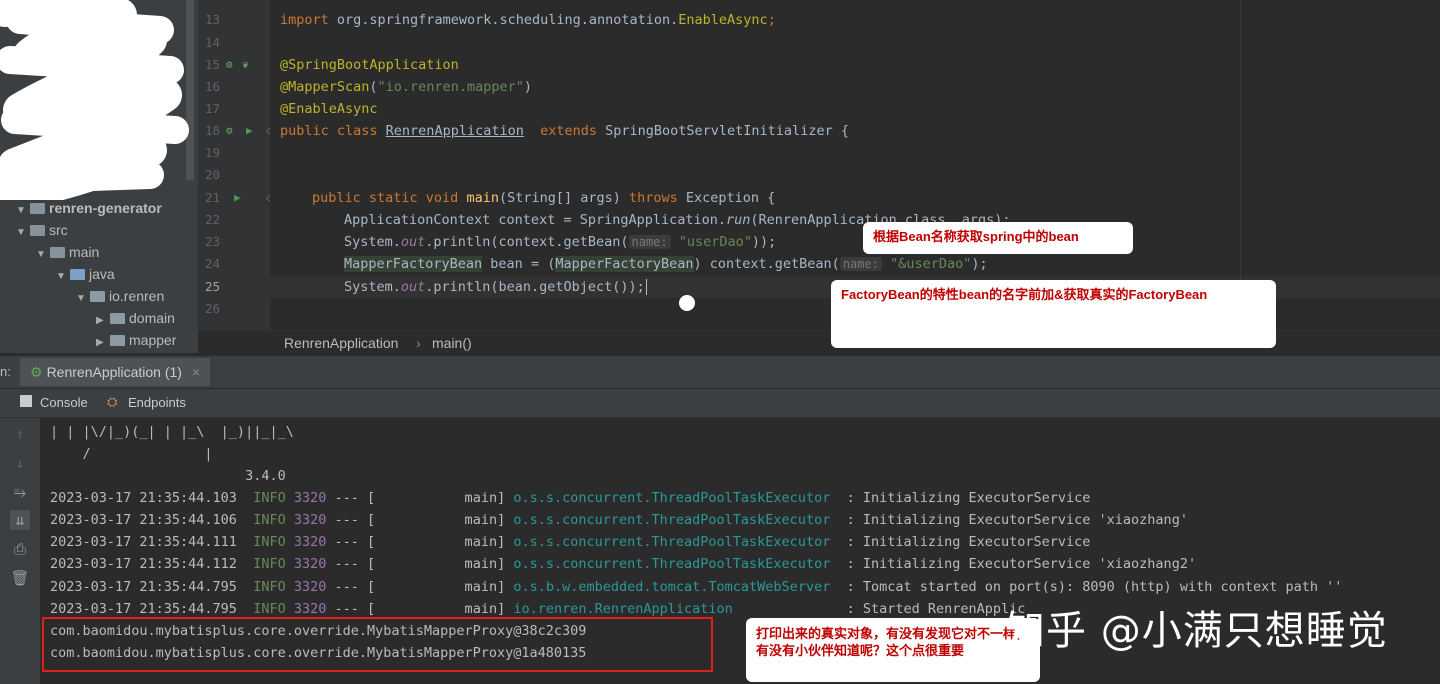 The width and height of the screenshot is (1440, 684). I want to click on breadcrumb-class: RenrenApplication, so click(341, 343).